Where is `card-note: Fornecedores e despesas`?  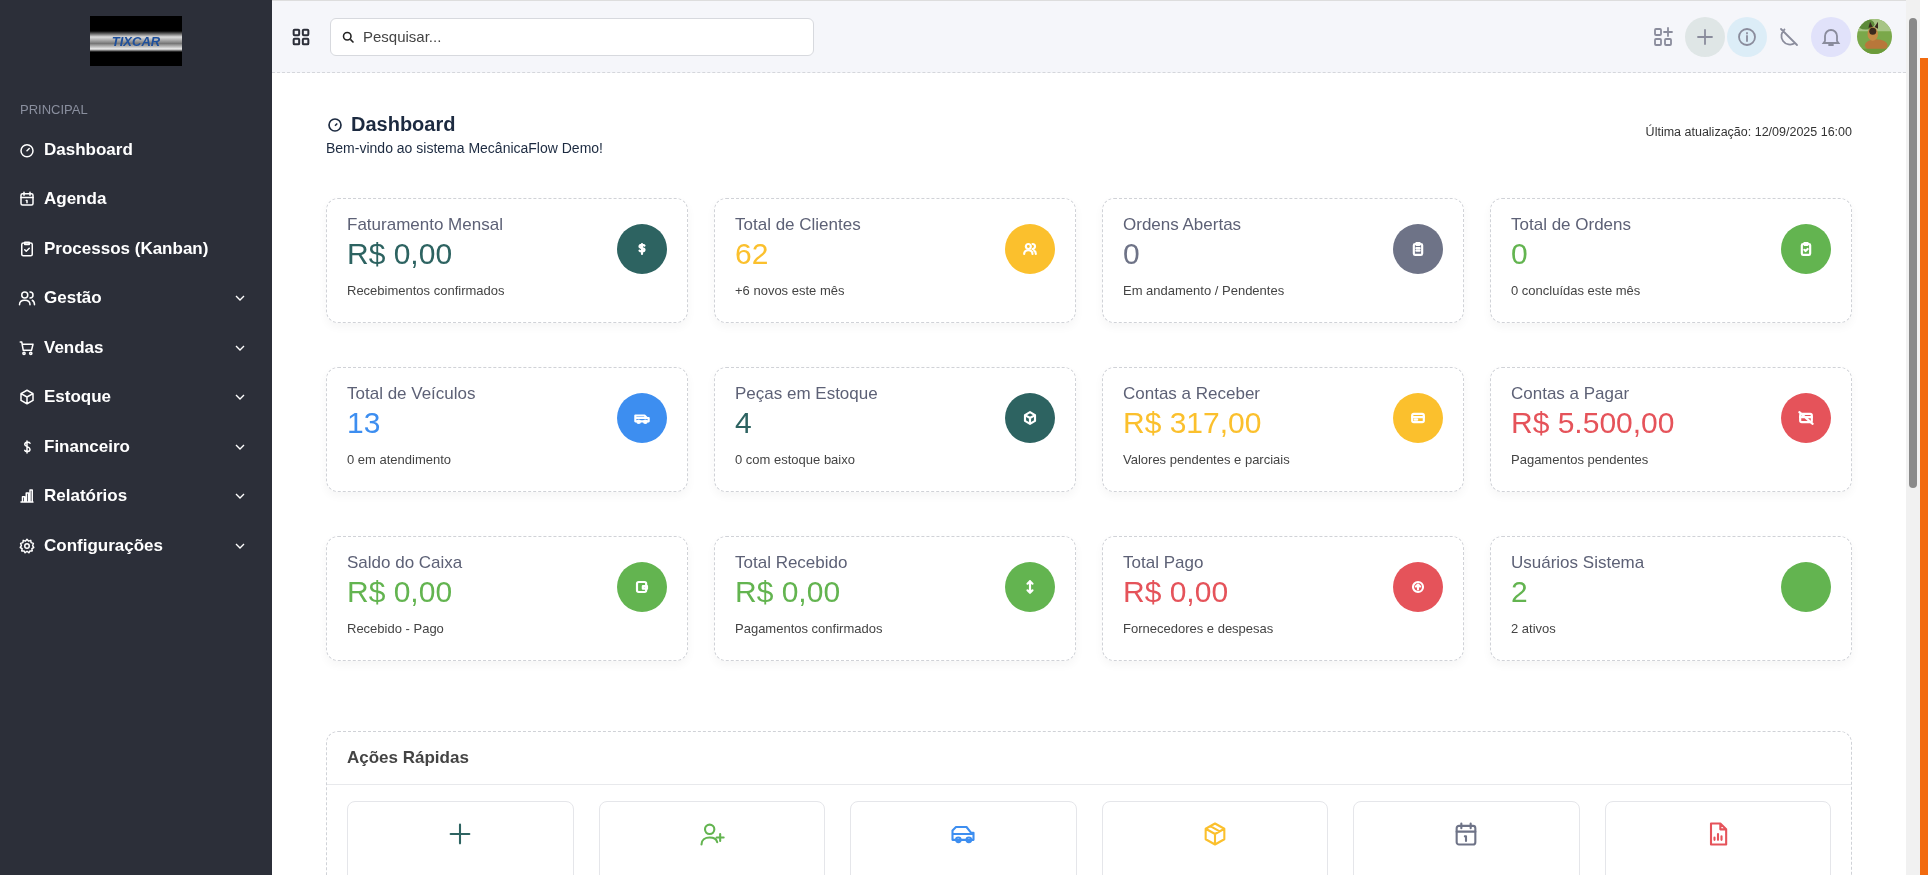
card-note: Fornecedores e despesas is located at coordinates (1198, 628).